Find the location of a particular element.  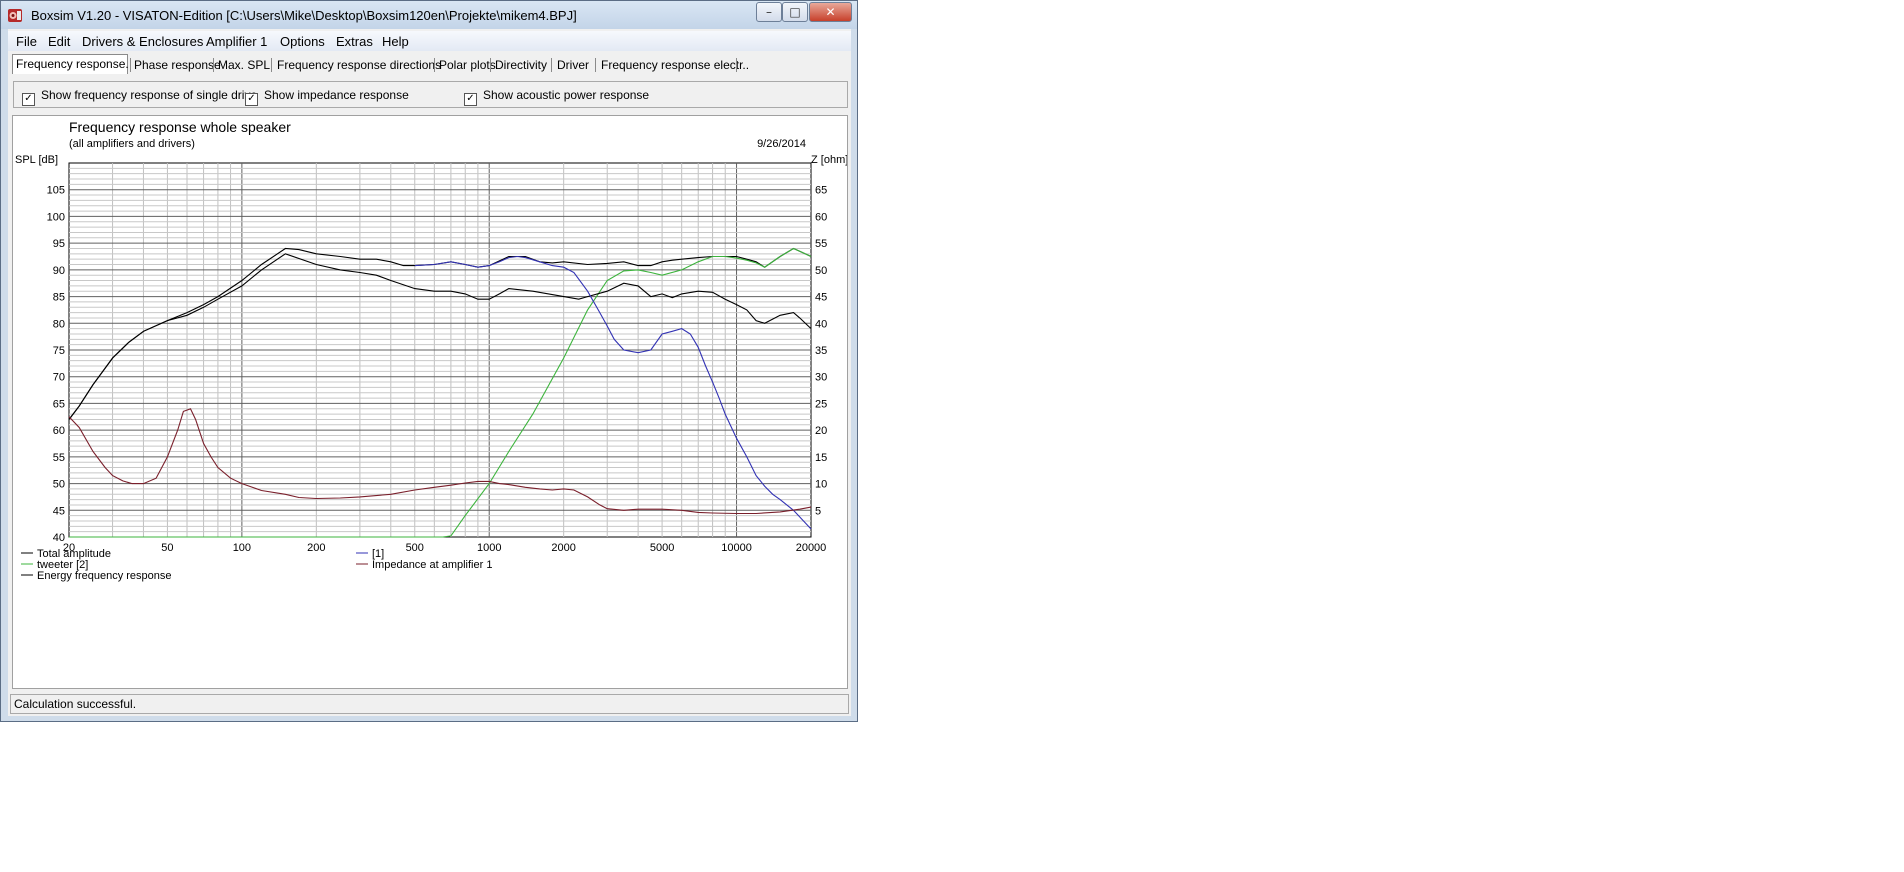

y-tick-label: 85 is located at coordinates (59, 298).